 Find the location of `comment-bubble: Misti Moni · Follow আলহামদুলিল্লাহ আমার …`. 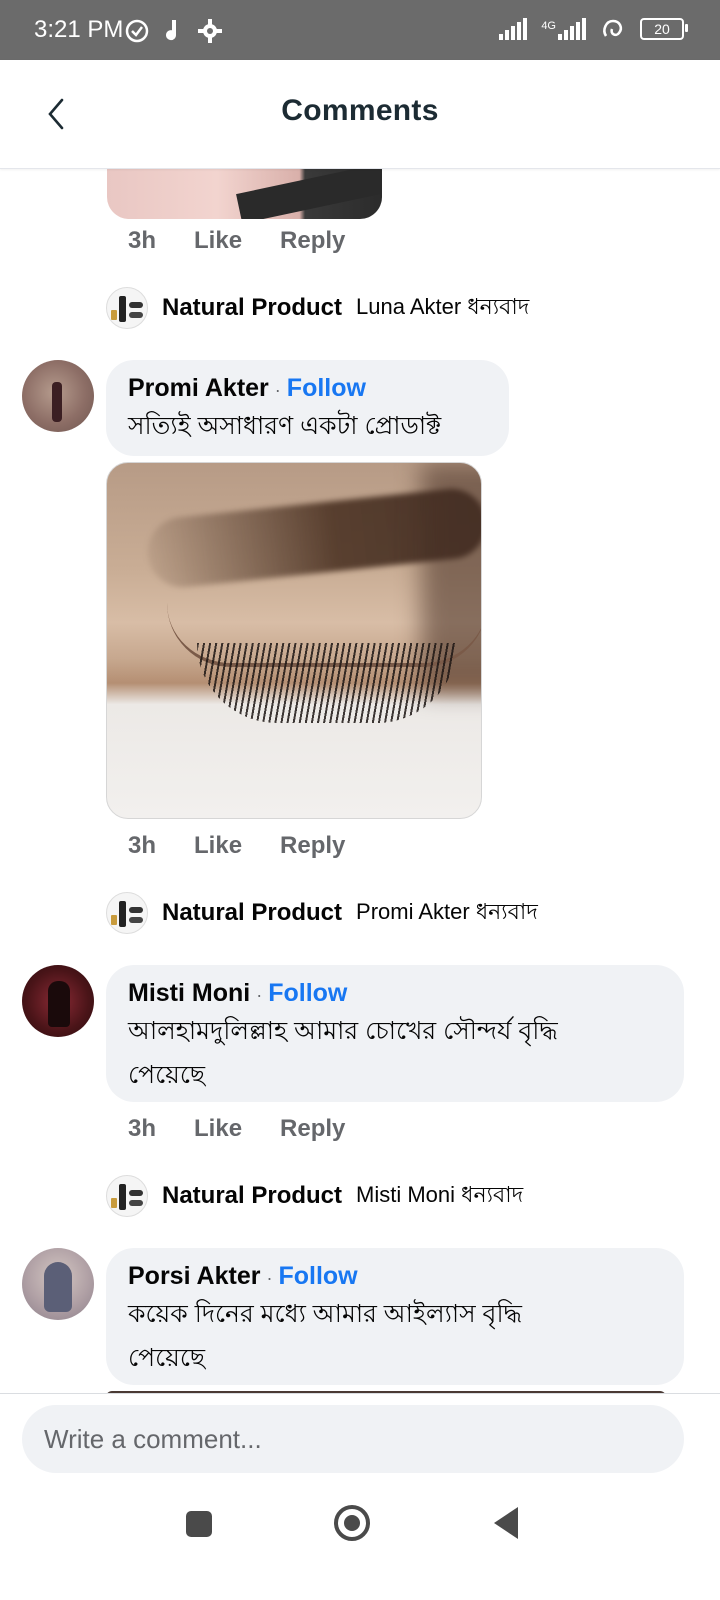

comment-bubble: Misti Moni · Follow আলহামদুলিল্লাহ আমার … is located at coordinates (395, 1033).